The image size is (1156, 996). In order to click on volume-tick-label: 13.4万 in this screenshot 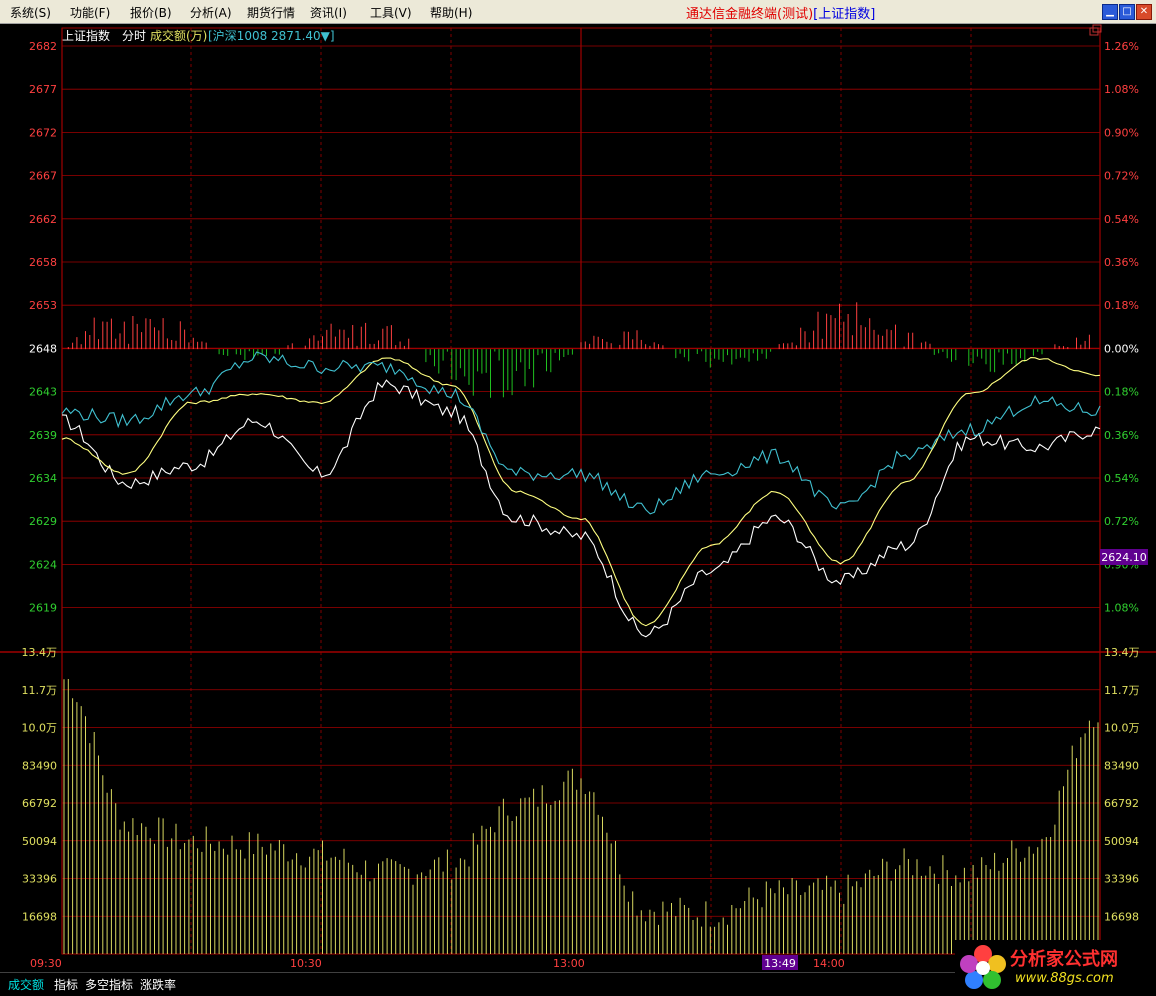, I will do `click(40, 652)`.